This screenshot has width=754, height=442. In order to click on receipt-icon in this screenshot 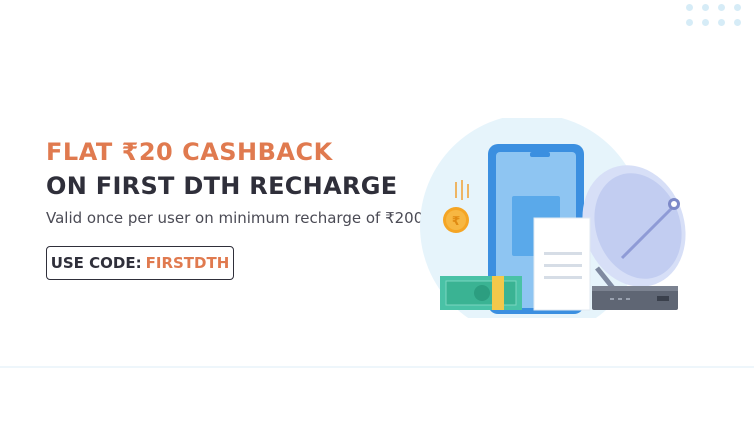, I will do `click(562, 264)`.